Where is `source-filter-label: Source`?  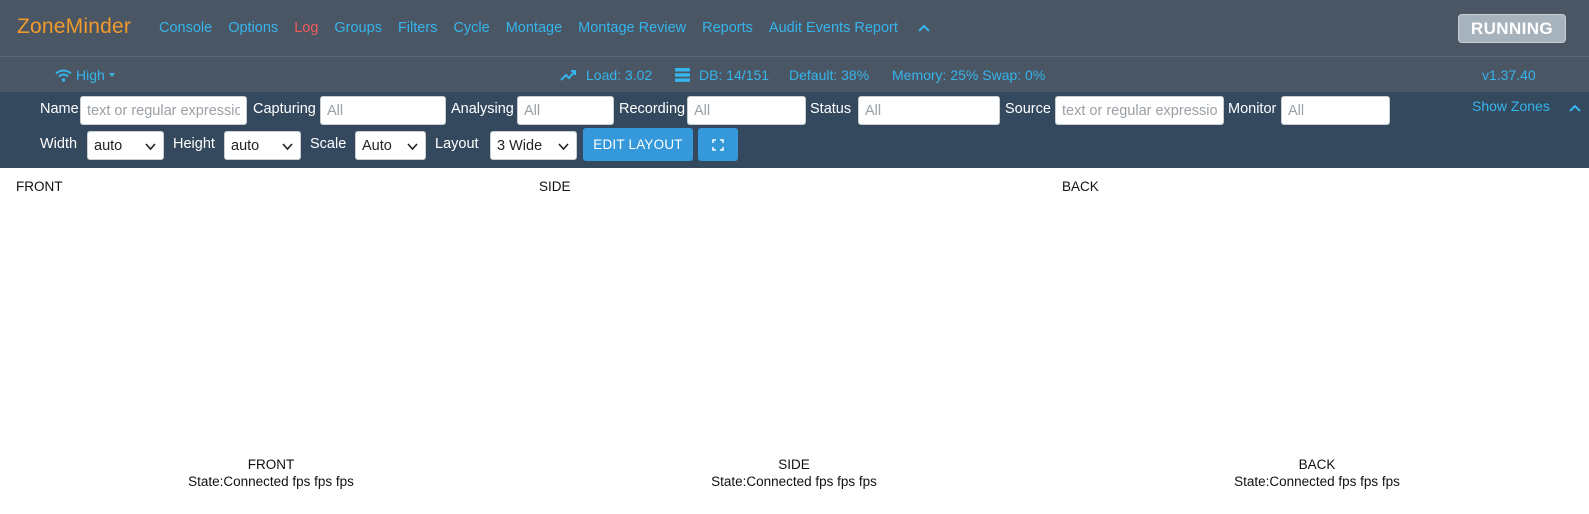
source-filter-label: Source is located at coordinates (1028, 109).